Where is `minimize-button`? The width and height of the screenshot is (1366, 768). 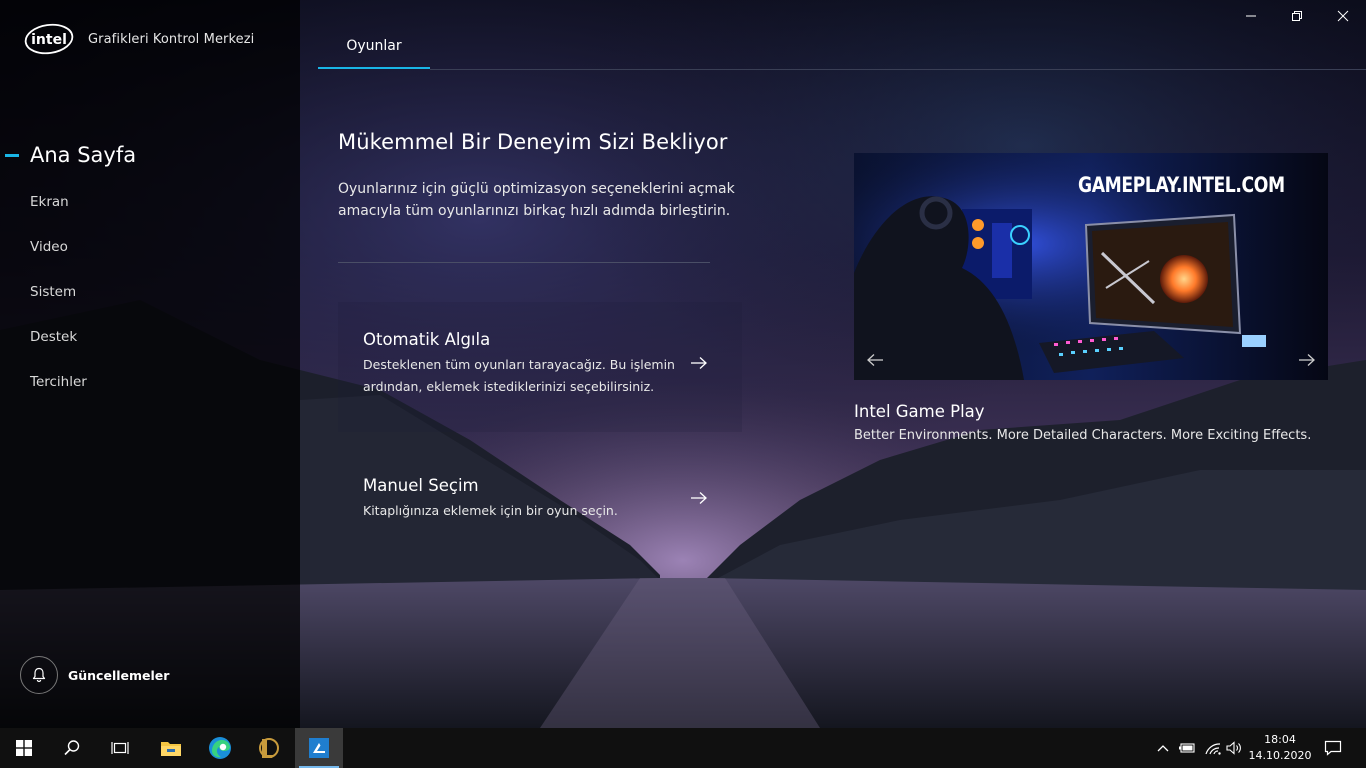 minimize-button is located at coordinates (1251, 16).